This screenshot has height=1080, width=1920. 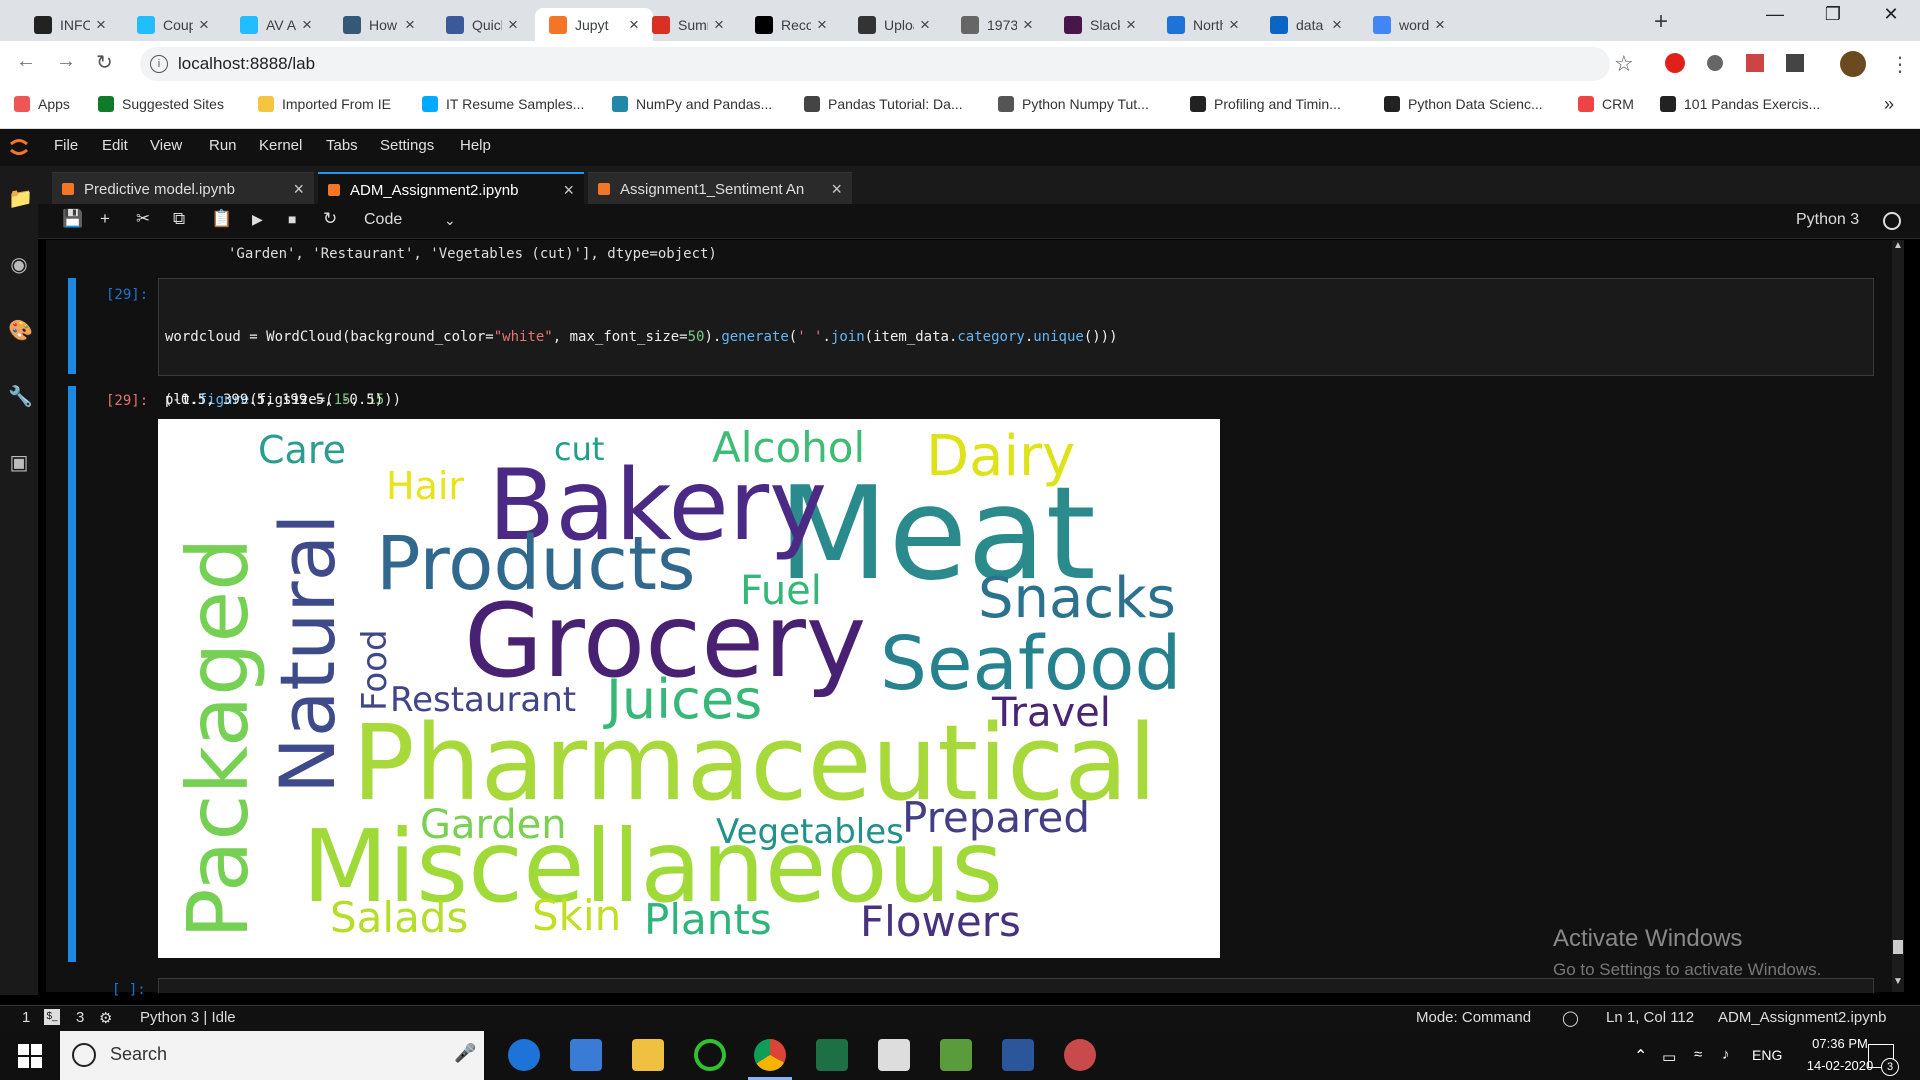 What do you see at coordinates (1898, 616) in the screenshot?
I see `notebook-scrollbar` at bounding box center [1898, 616].